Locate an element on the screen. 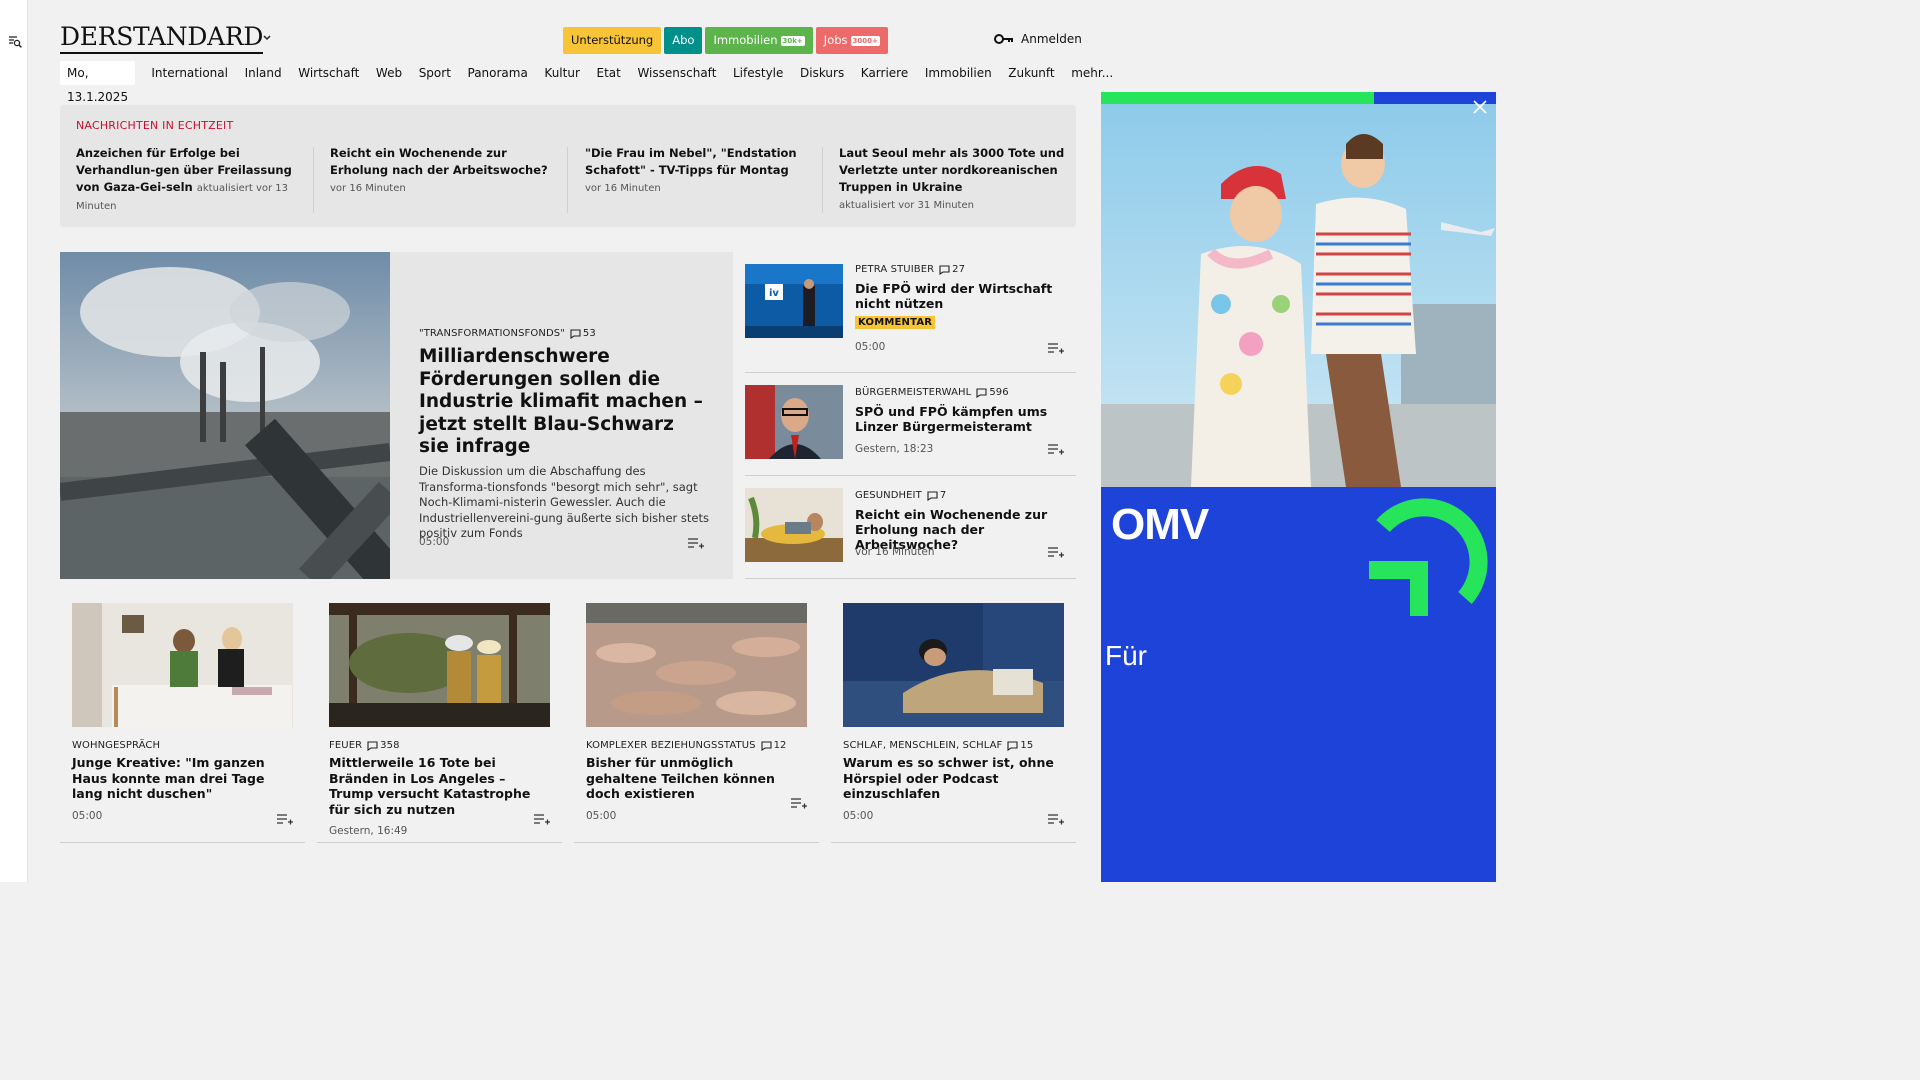 The image size is (1920, 1080). nav-item-international: International is located at coordinates (189, 73).